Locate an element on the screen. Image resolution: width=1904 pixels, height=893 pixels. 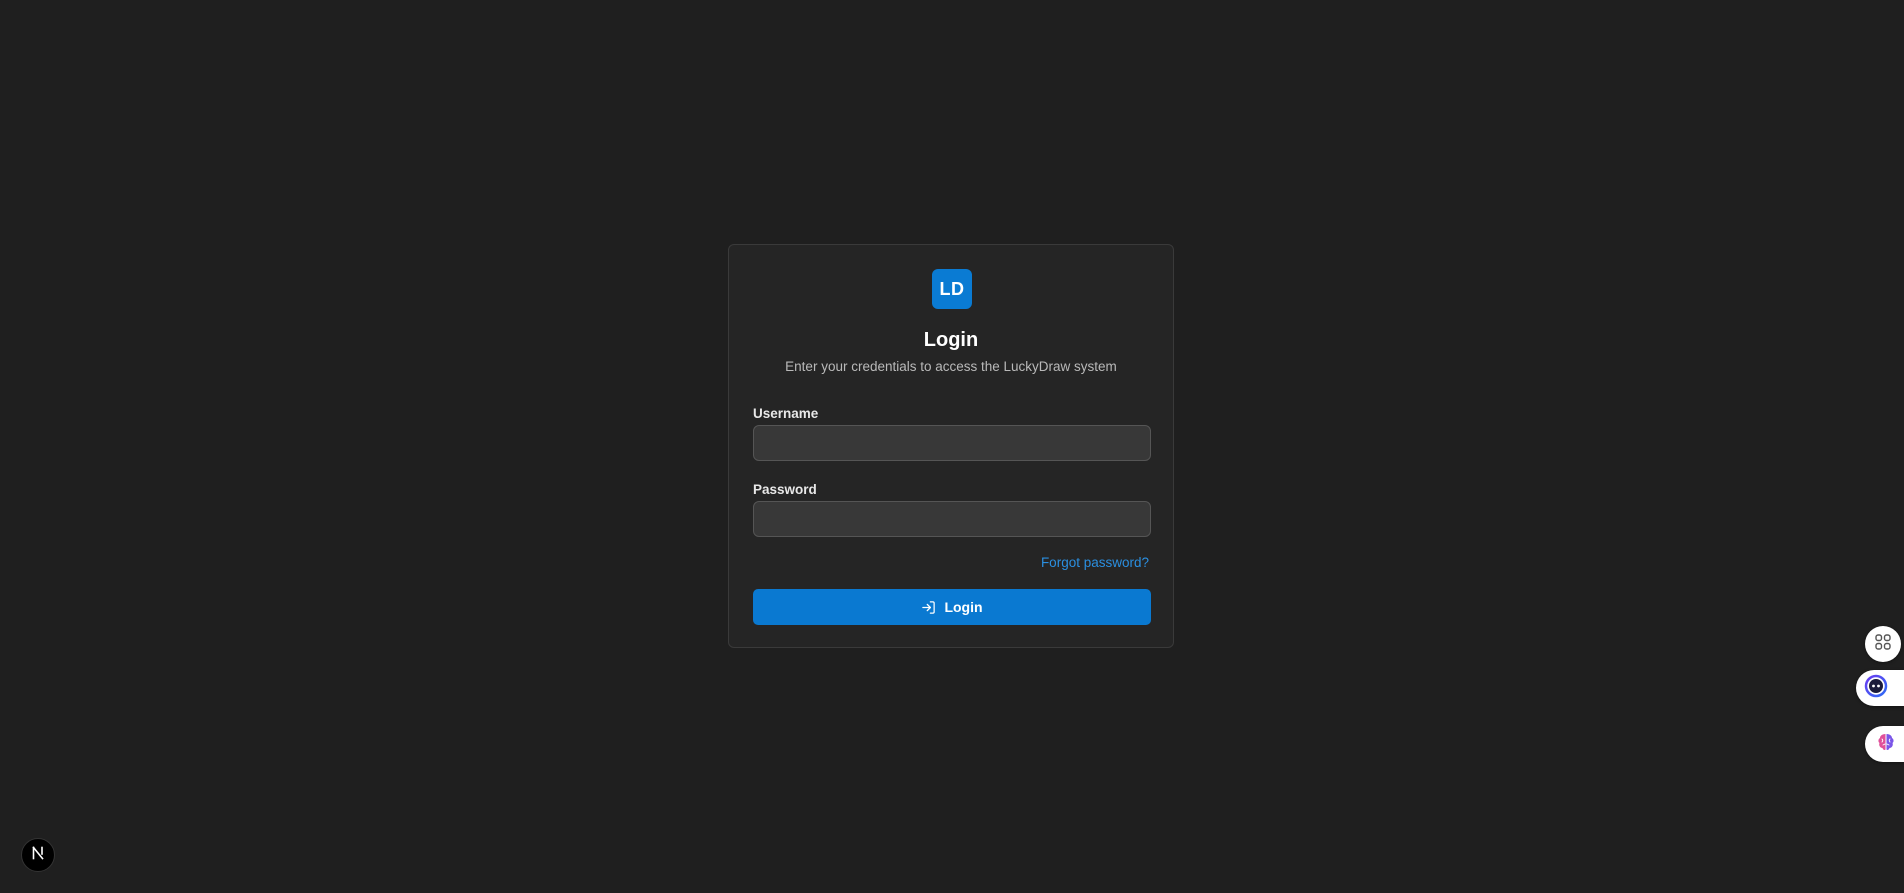
log-in-icon is located at coordinates (928, 607).